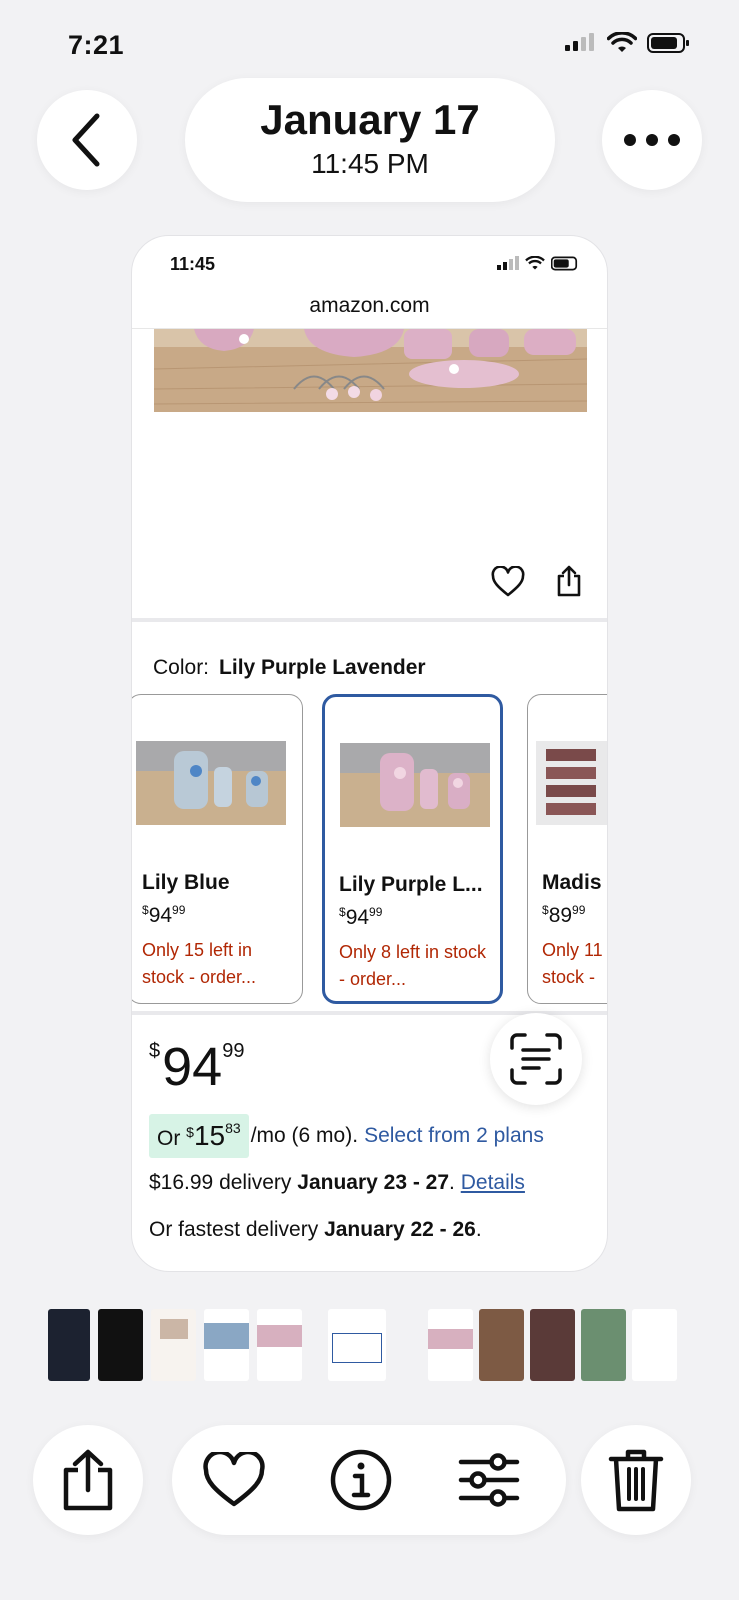  I want to click on color-label: Color:, so click(181, 667).